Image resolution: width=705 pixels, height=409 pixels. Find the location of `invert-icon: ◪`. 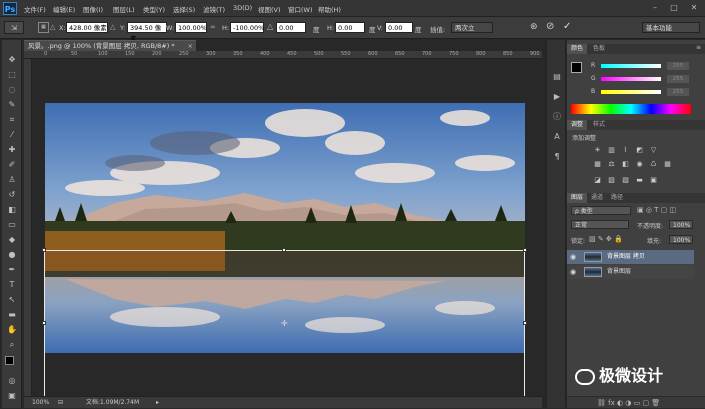

invert-icon: ◪ is located at coordinates (597, 180).